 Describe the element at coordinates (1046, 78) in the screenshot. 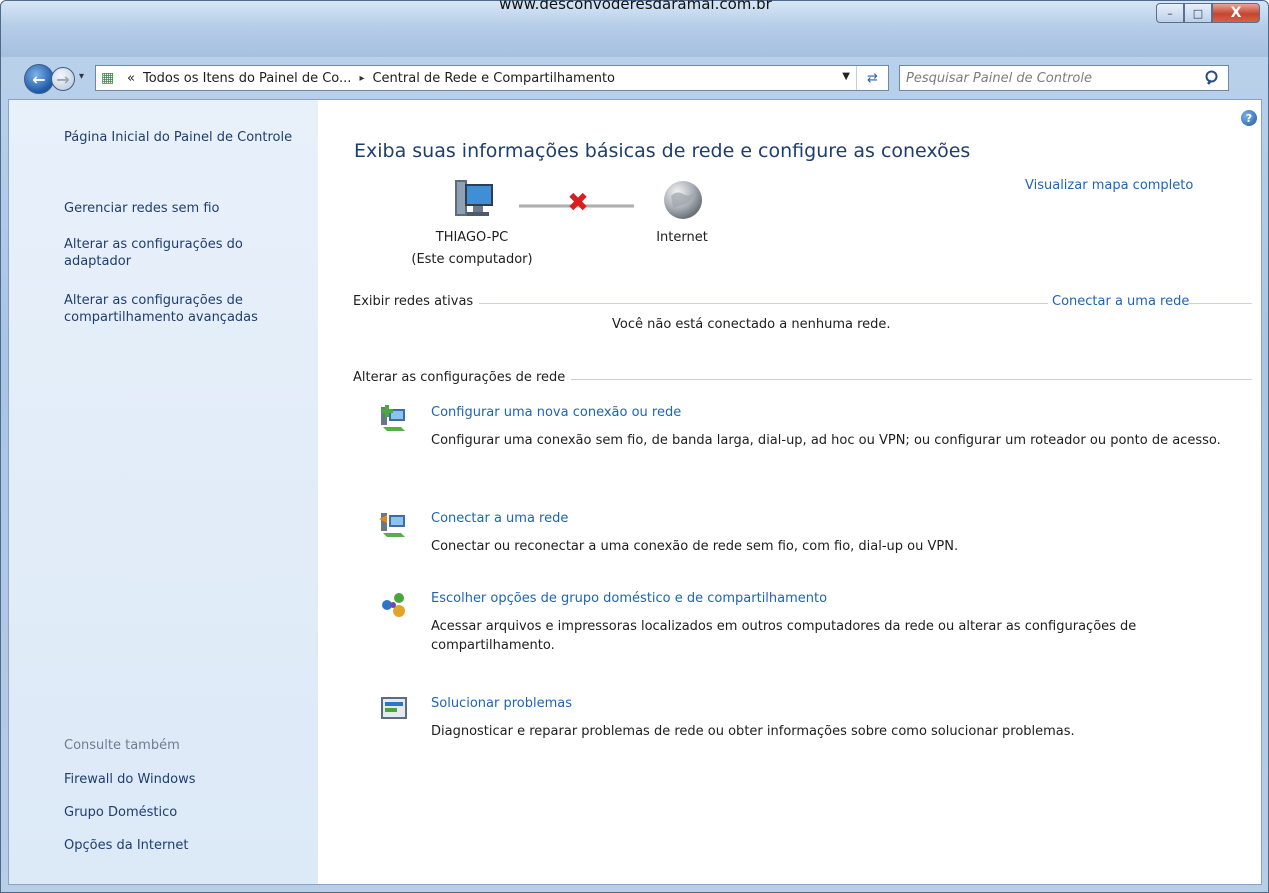

I see `search-input` at that location.